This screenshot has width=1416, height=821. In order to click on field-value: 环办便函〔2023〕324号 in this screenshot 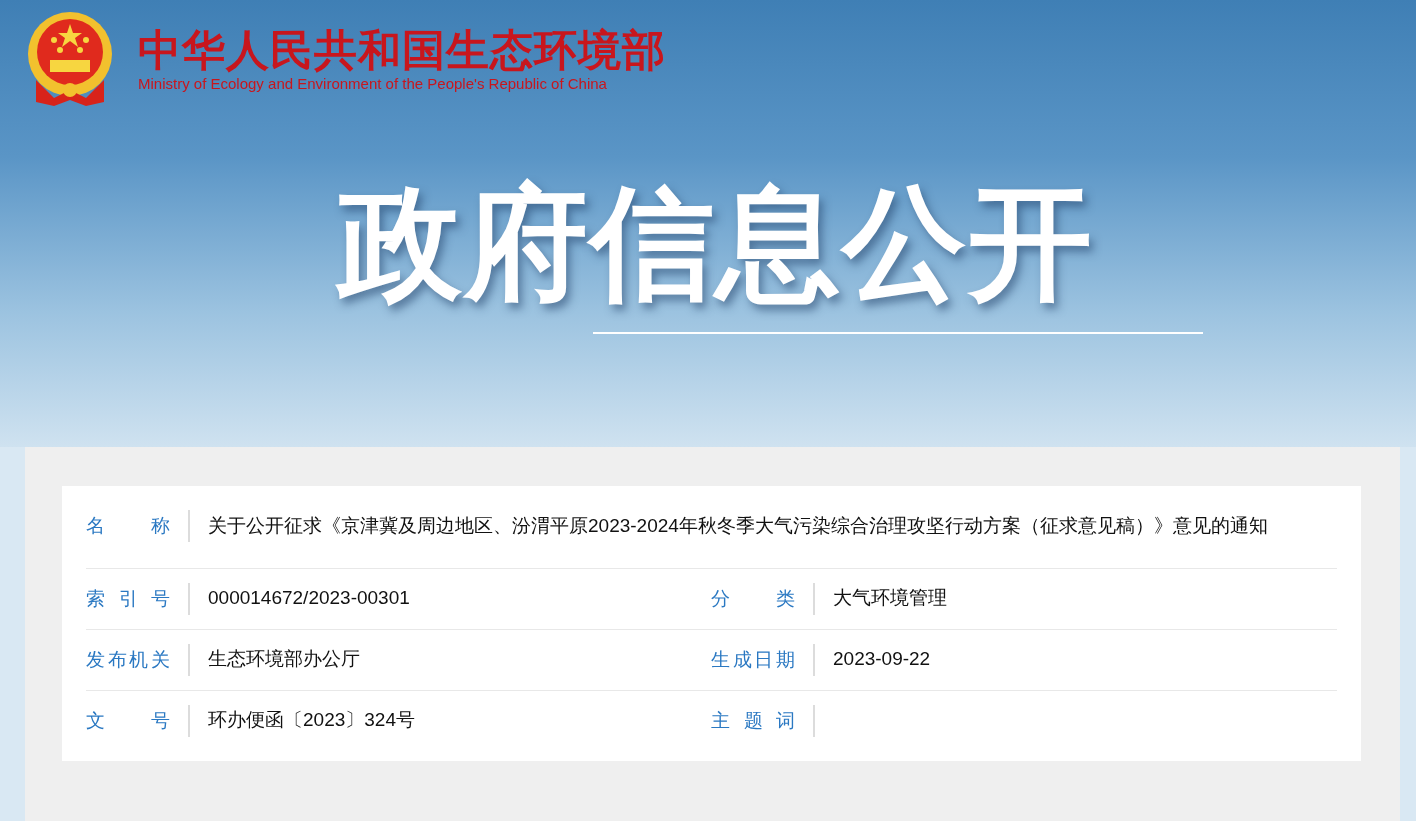, I will do `click(311, 720)`.